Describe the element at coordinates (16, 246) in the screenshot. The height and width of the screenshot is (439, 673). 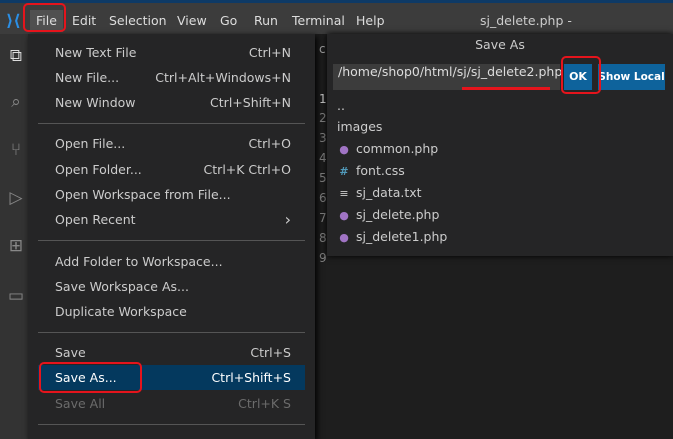
I see `extensions-icon: ⊞` at that location.